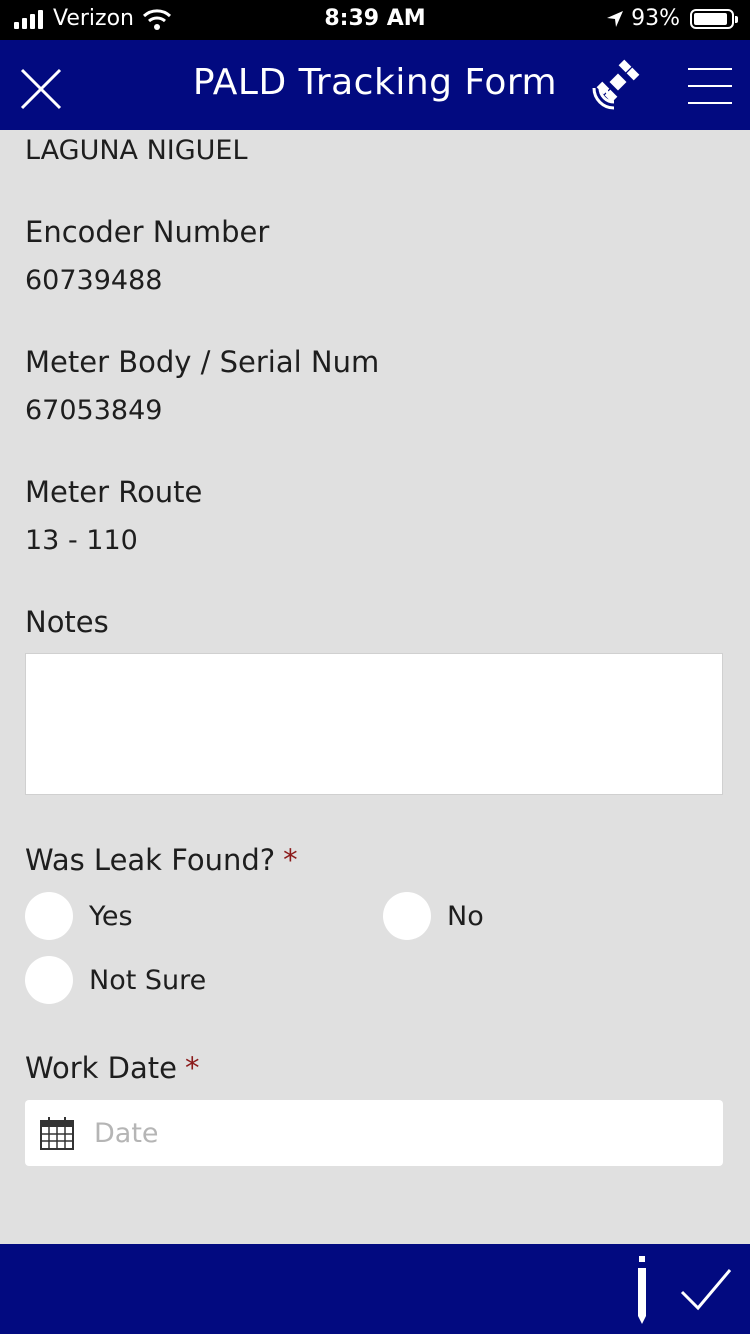 The height and width of the screenshot is (1334, 750). Describe the element at coordinates (655, 18) in the screenshot. I see `battery-percent: 93%` at that location.